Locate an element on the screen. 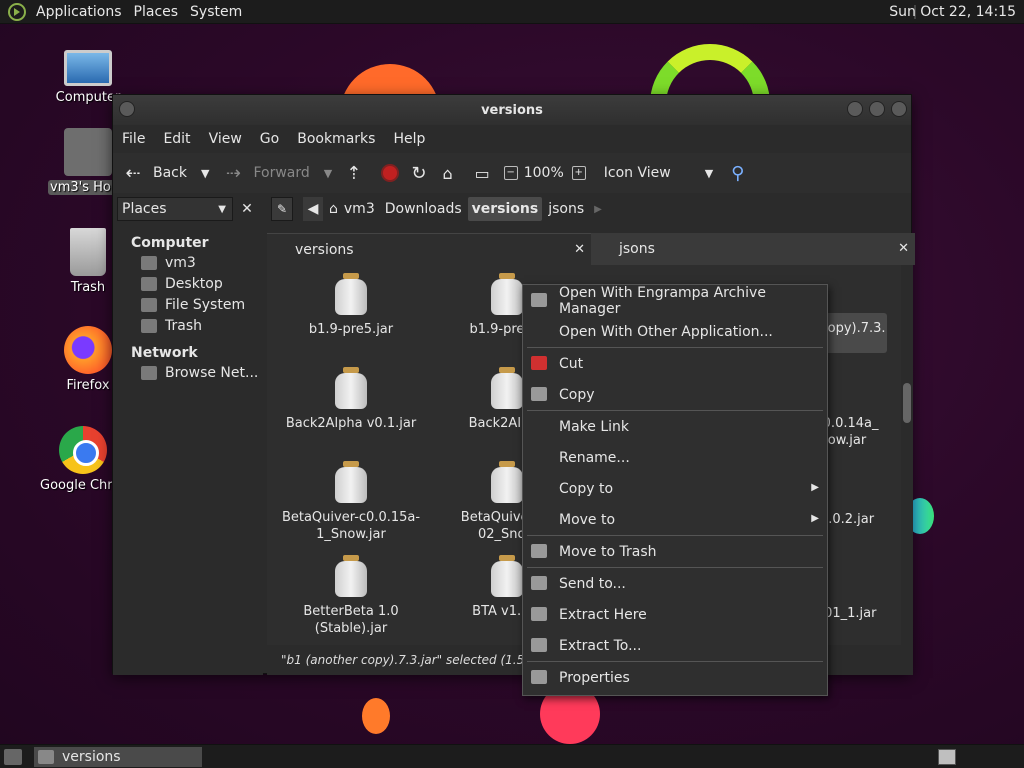 The width and height of the screenshot is (1024, 768). forward-arrow-icon: ⇢ is located at coordinates (233, 173).